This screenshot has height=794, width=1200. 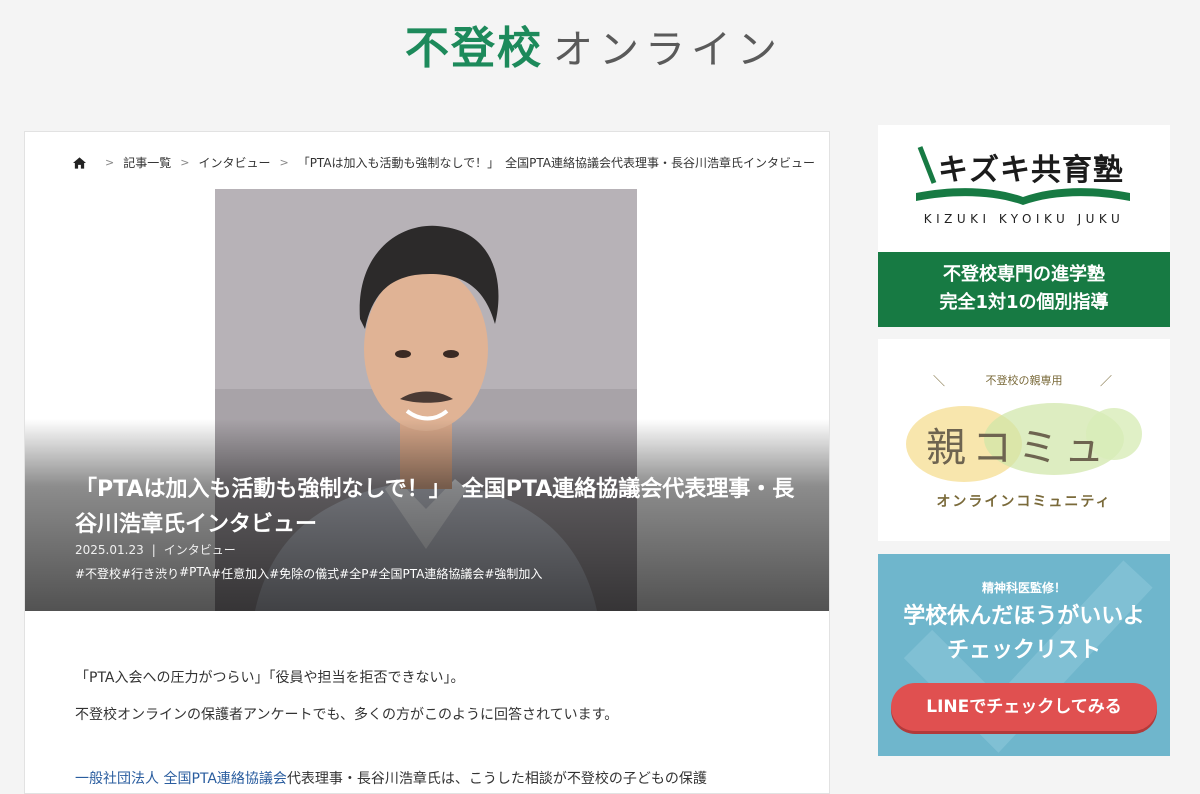 I want to click on line-check-button: LINEでチェックしてみる, so click(x=1024, y=707).